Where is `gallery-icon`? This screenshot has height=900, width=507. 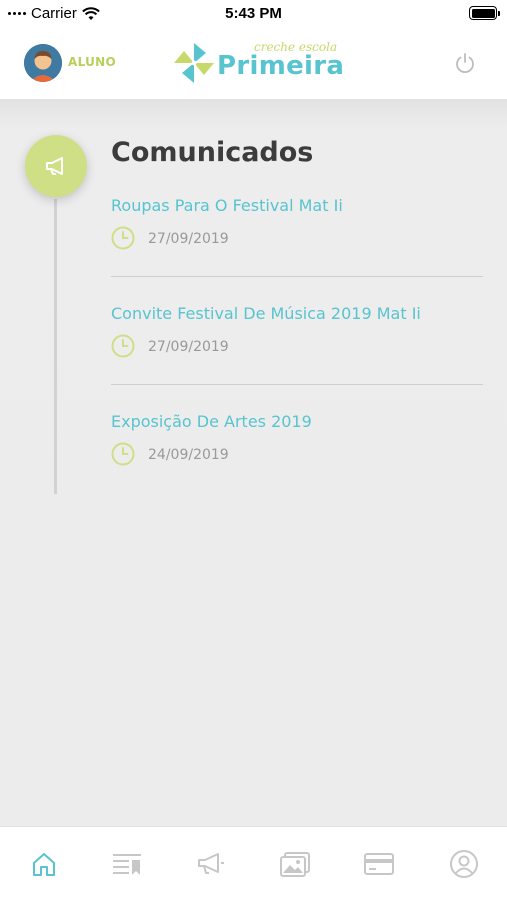
gallery-icon is located at coordinates (295, 864).